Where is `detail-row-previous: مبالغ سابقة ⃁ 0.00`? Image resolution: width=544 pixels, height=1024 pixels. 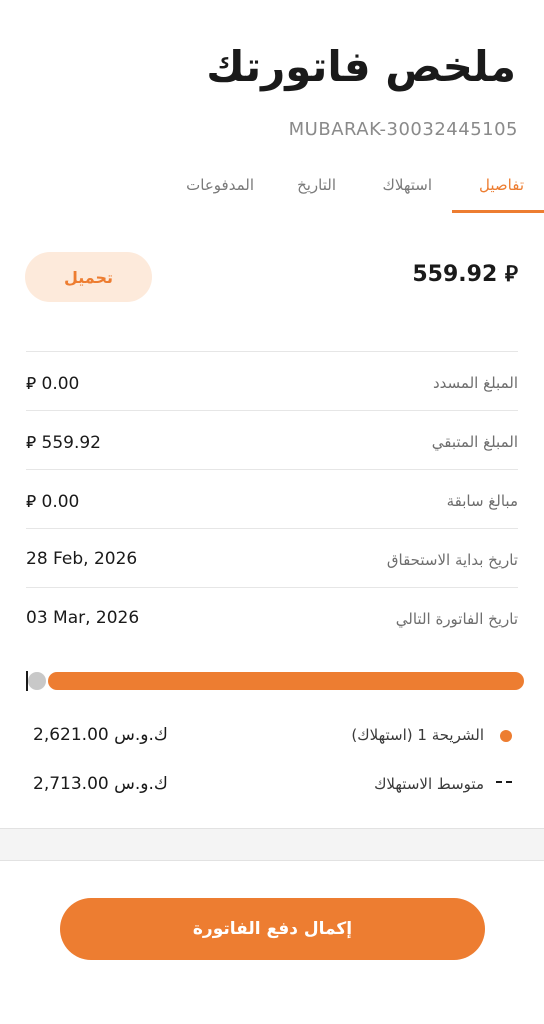 detail-row-previous: مبالغ سابقة ⃁ 0.00 is located at coordinates (272, 498).